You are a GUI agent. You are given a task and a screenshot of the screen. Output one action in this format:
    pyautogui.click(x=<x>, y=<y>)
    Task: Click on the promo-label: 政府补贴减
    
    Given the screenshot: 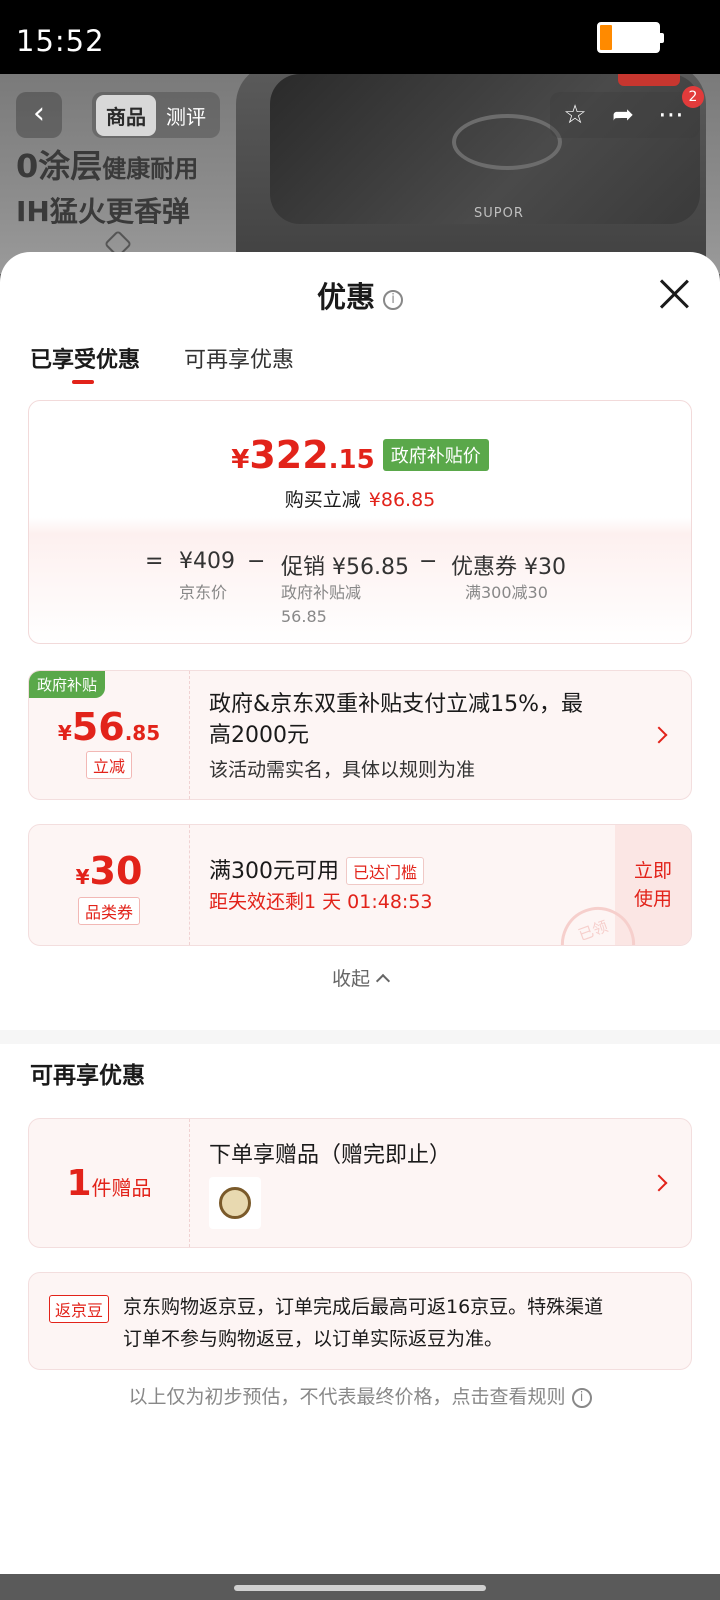 What is the action you would take?
    pyautogui.click(x=321, y=592)
    